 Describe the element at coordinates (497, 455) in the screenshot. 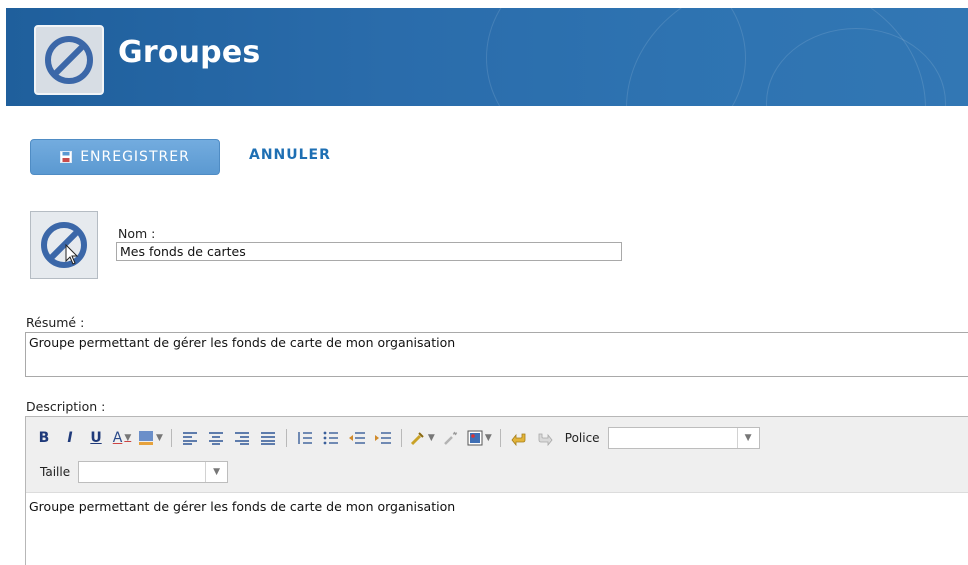

I see `editor-toolbar: B I U A ▼ ▼ ▼ ▼ Police ▼ Taille ▼` at that location.